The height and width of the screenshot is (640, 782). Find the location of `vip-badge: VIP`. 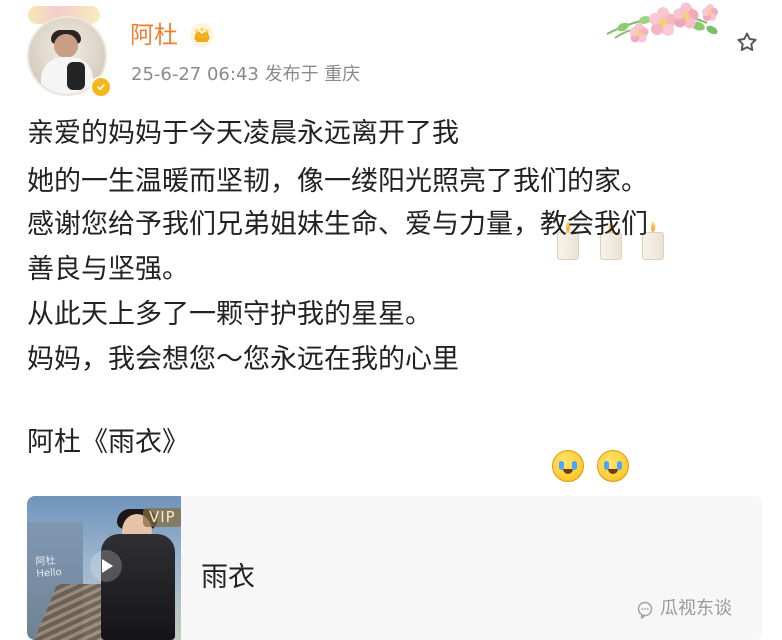

vip-badge: VIP is located at coordinates (162, 517).